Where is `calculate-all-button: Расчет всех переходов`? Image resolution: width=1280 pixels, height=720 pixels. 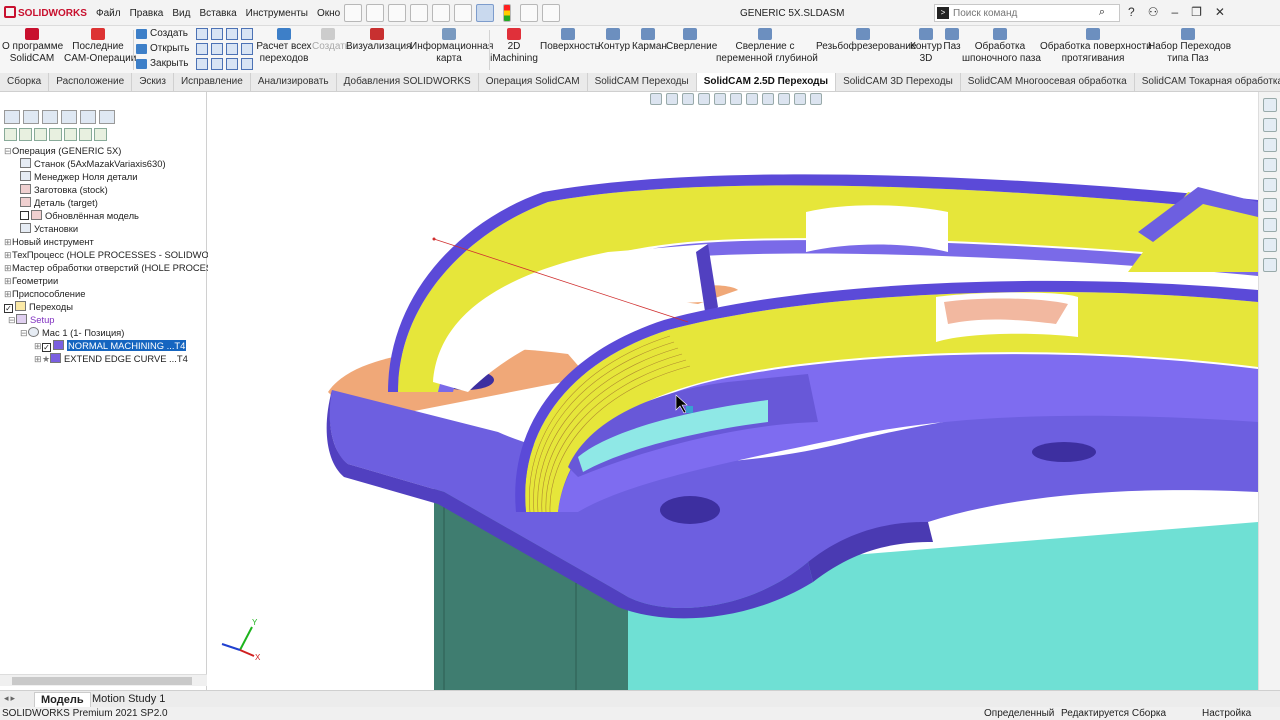
calculate-all-button: Расчет всех переходов is located at coordinates (284, 46).